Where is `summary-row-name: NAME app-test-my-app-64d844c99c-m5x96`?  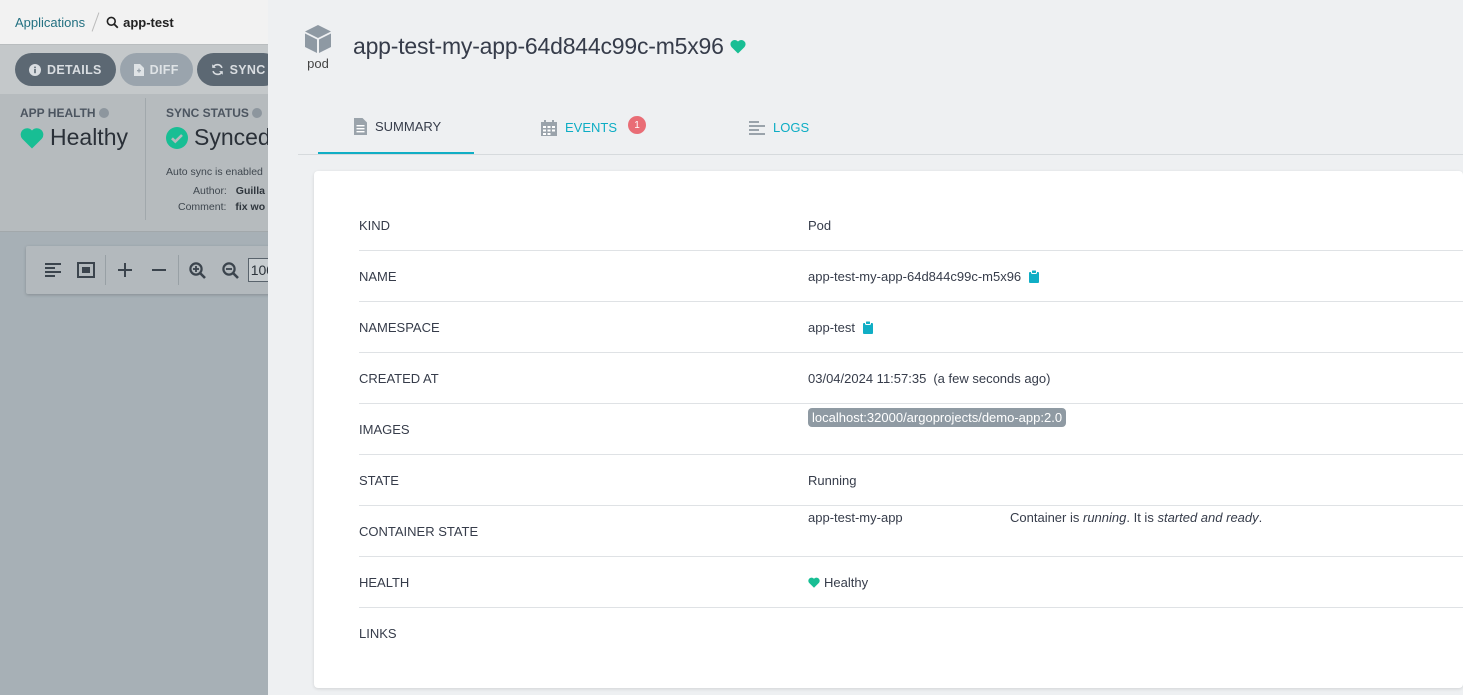
summary-row-name: NAME app-test-my-app-64d844c99c-m5x96 is located at coordinates (911, 276).